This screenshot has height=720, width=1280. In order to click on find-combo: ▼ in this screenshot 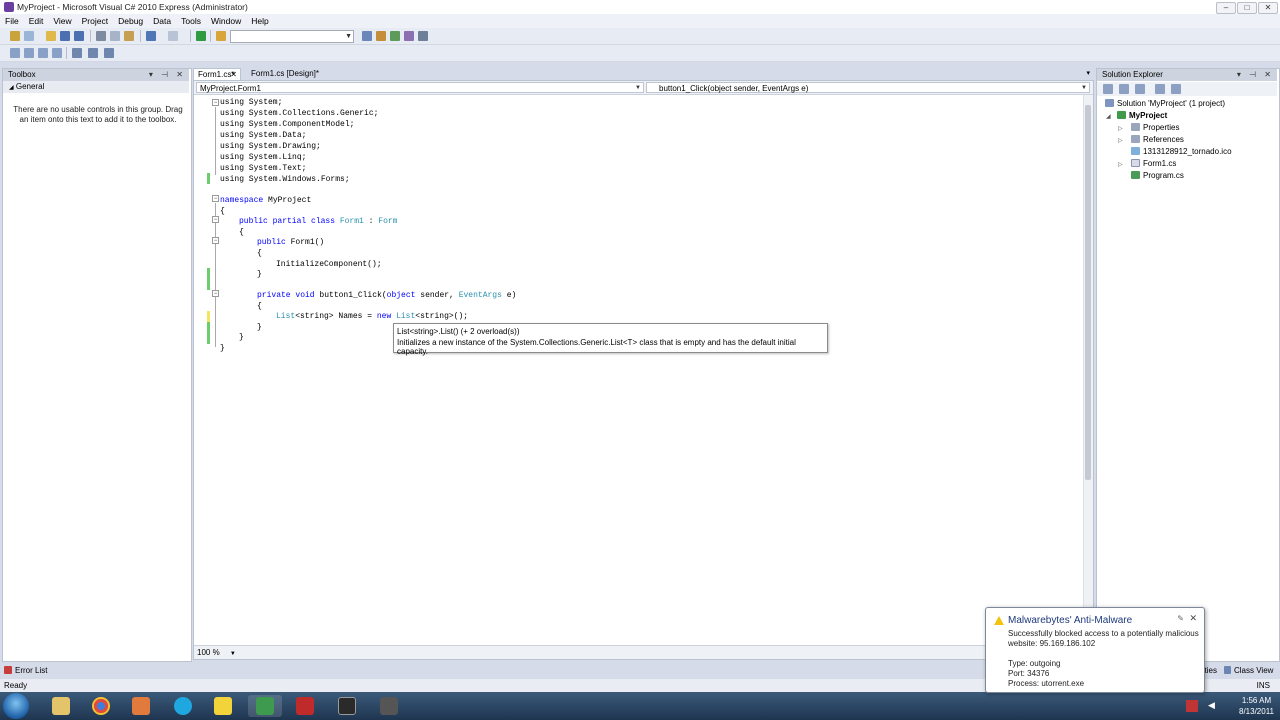, I will do `click(292, 36)`.